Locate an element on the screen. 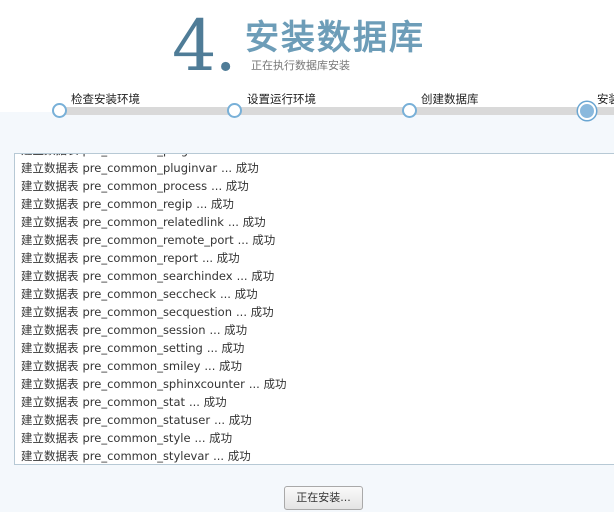  step-3-indicator is located at coordinates (409, 110).